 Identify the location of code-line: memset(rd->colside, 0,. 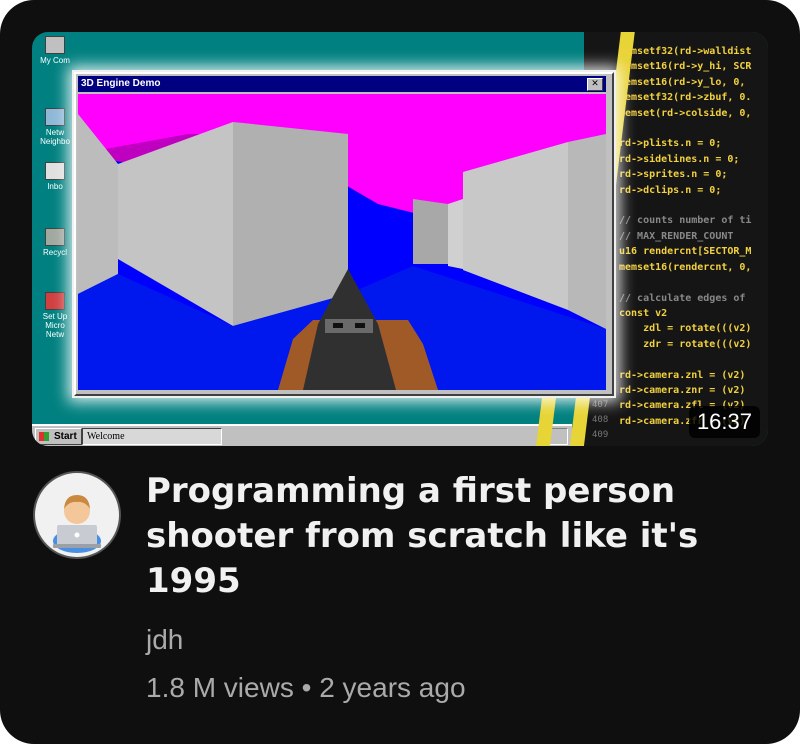
(685, 113).